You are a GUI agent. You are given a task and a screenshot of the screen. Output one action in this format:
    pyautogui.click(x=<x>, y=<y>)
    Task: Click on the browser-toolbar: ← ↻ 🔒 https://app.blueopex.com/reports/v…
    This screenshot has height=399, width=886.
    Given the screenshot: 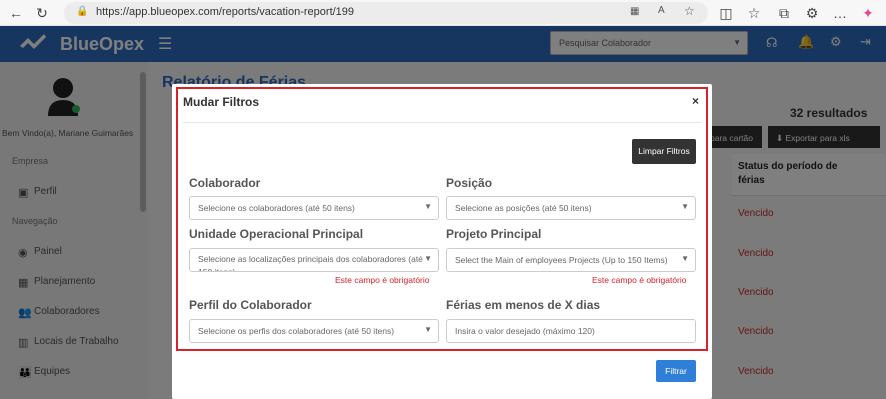 What is the action you would take?
    pyautogui.click(x=443, y=13)
    